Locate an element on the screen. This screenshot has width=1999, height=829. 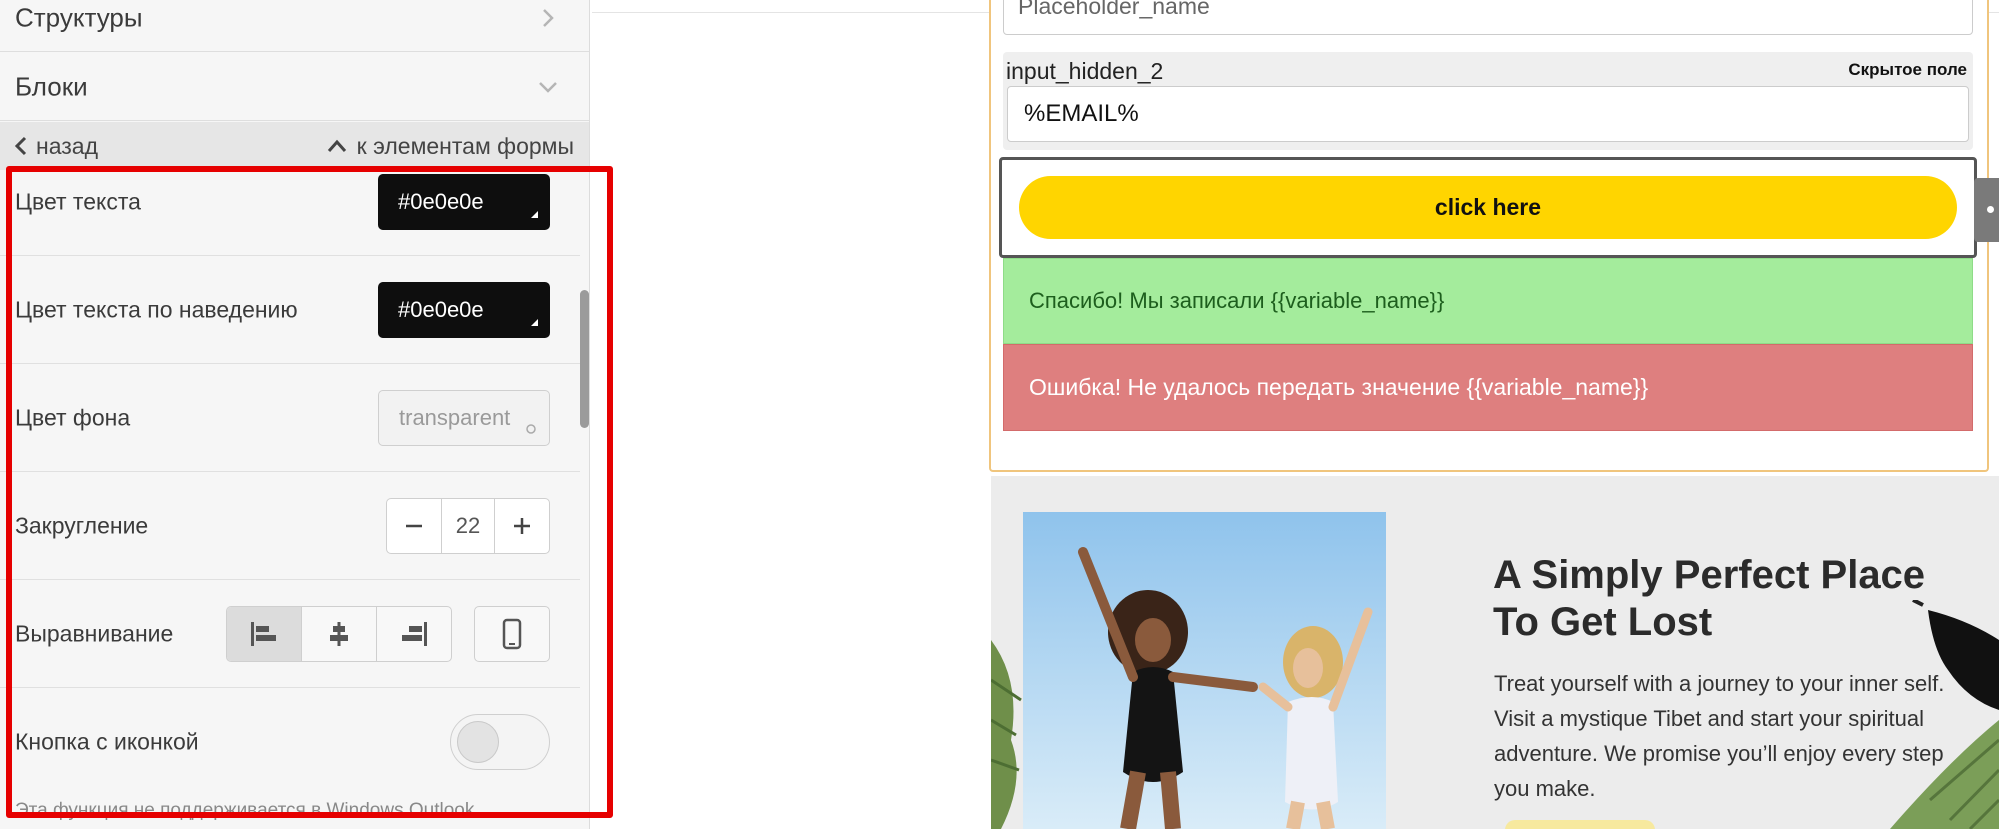
name-input-value: Placeholder_name is located at coordinates (1114, 9).